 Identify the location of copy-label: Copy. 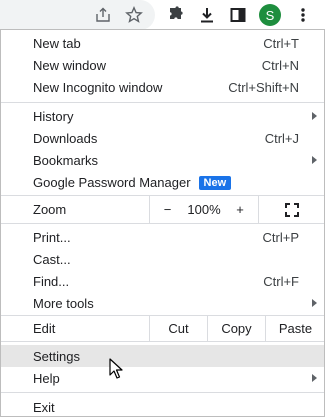
(236, 328).